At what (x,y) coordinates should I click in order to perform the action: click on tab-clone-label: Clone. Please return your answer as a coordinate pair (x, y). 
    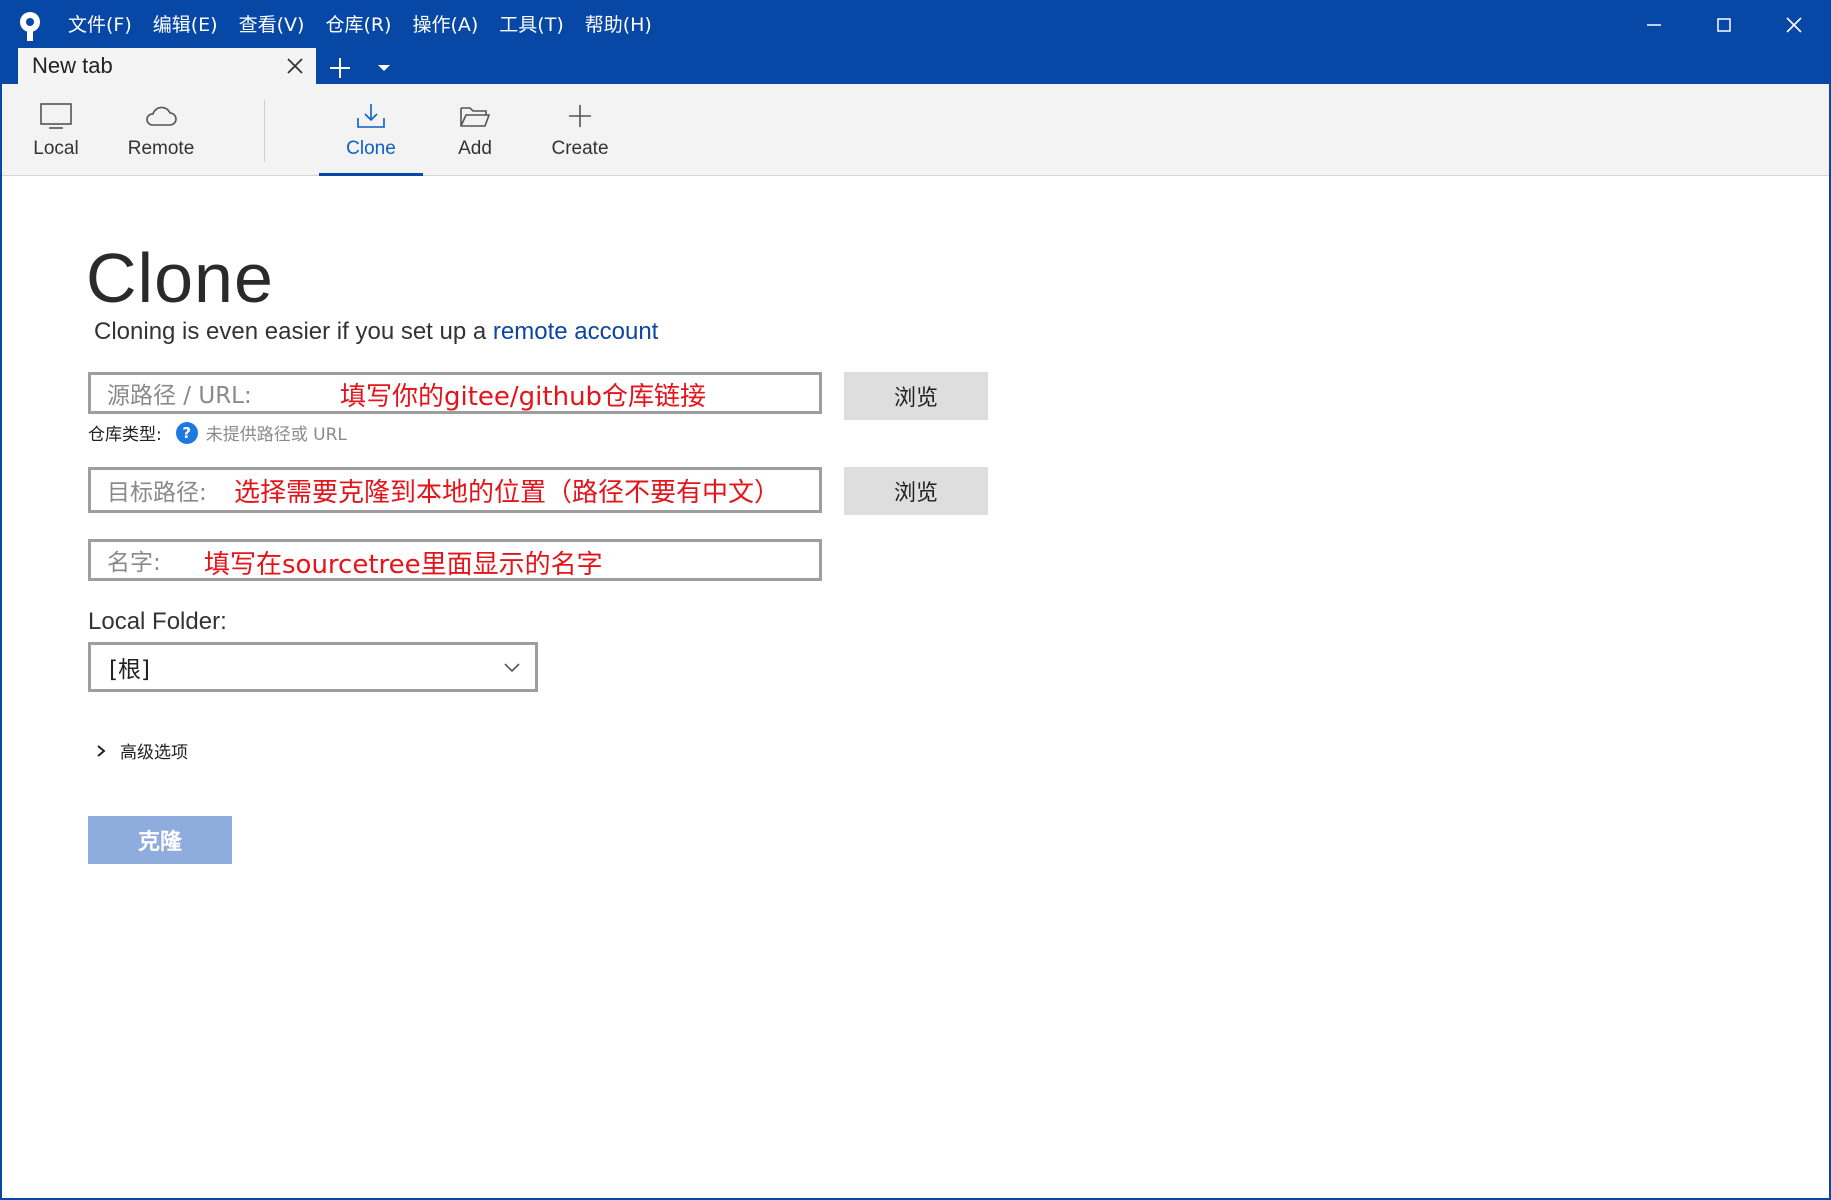
    Looking at the image, I should click on (371, 148).